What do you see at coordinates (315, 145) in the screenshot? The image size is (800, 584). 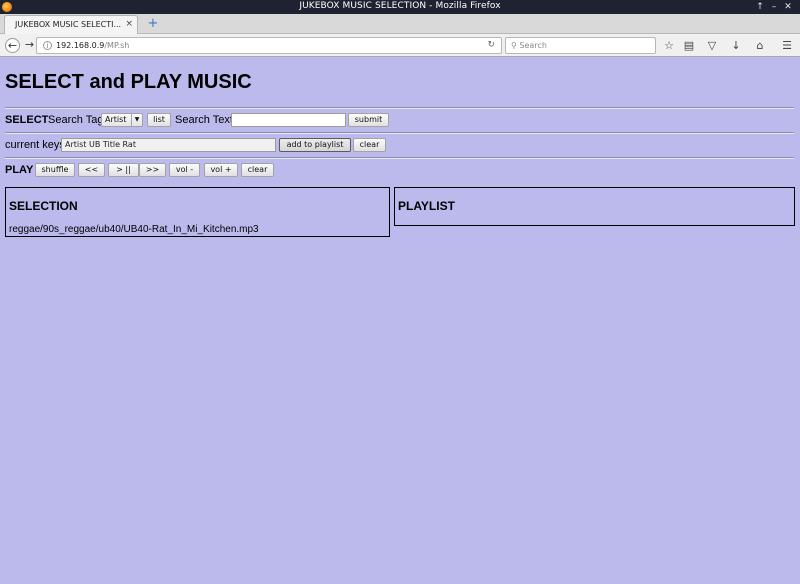 I see `add-to-playlist-button: add to playlist` at bounding box center [315, 145].